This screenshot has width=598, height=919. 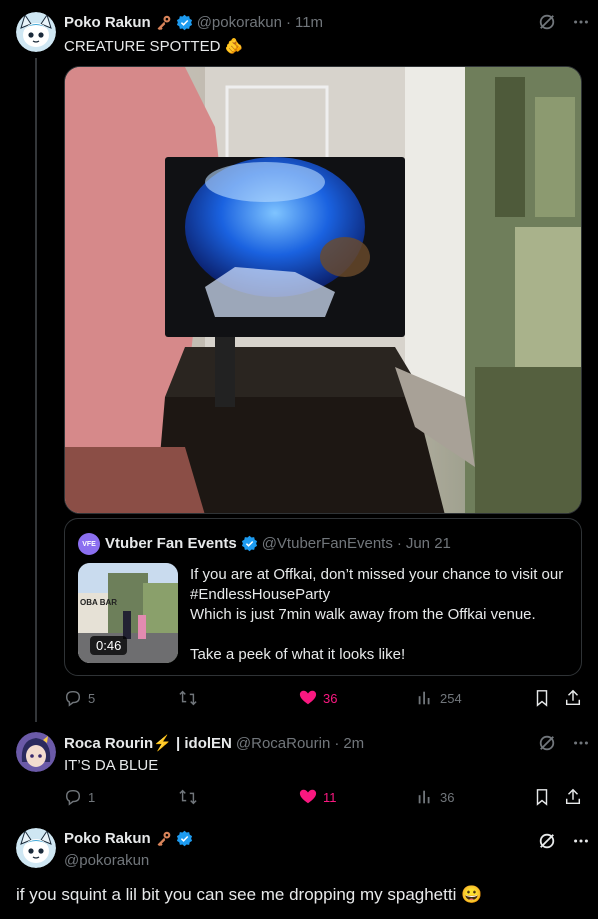 I want to click on author-name: Roca Rourin⚡ | idolEN, so click(x=148, y=743).